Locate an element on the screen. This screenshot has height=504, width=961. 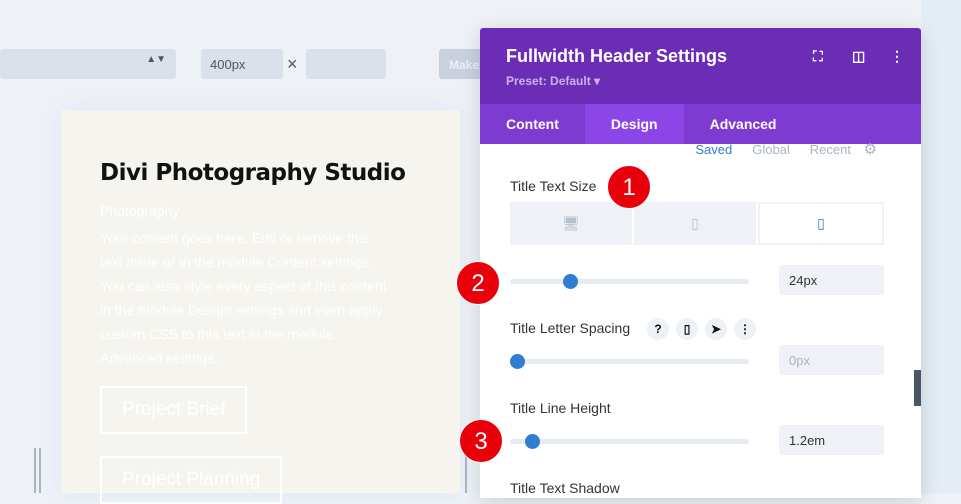
height-input is located at coordinates (346, 64).